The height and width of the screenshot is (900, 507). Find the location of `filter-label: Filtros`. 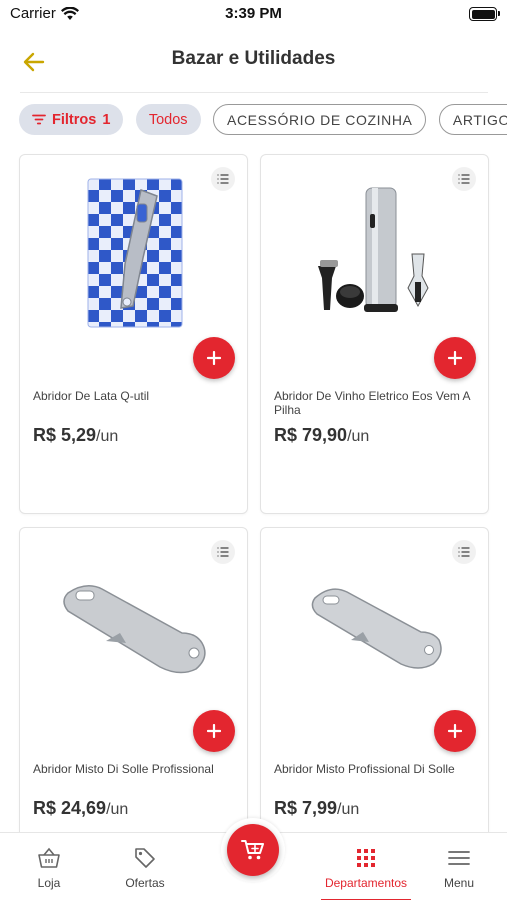

filter-label: Filtros is located at coordinates (74, 119).